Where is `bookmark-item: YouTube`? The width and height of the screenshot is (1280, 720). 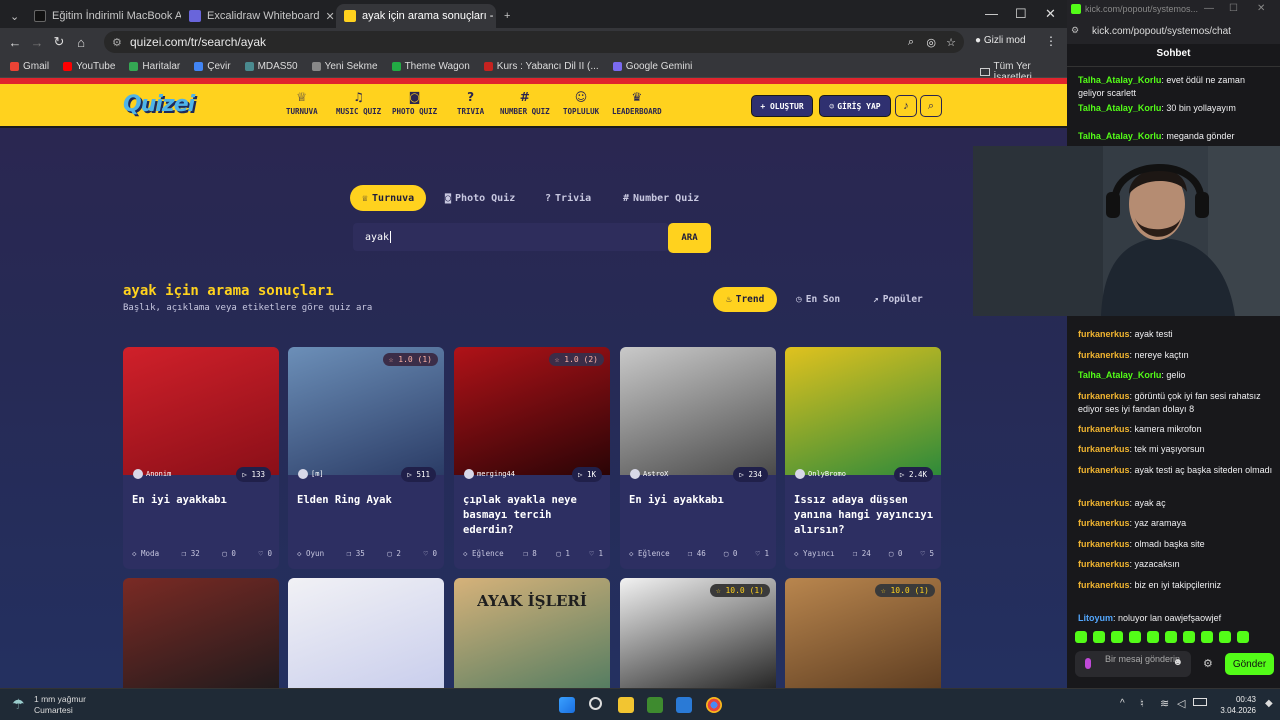 bookmark-item: YouTube is located at coordinates (89, 66).